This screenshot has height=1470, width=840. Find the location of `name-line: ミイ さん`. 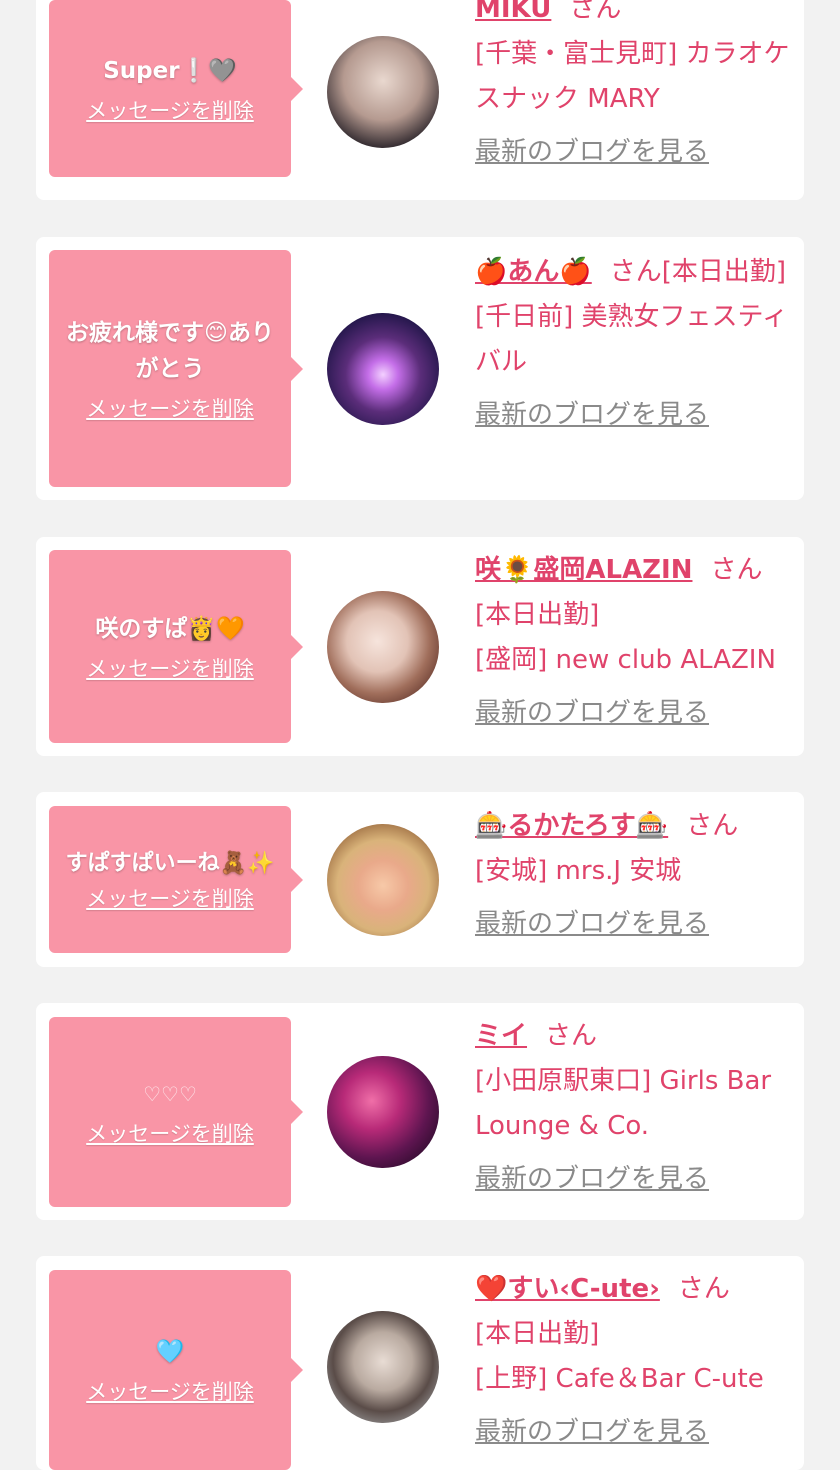

name-line: ミイ さん is located at coordinates (635, 1036).